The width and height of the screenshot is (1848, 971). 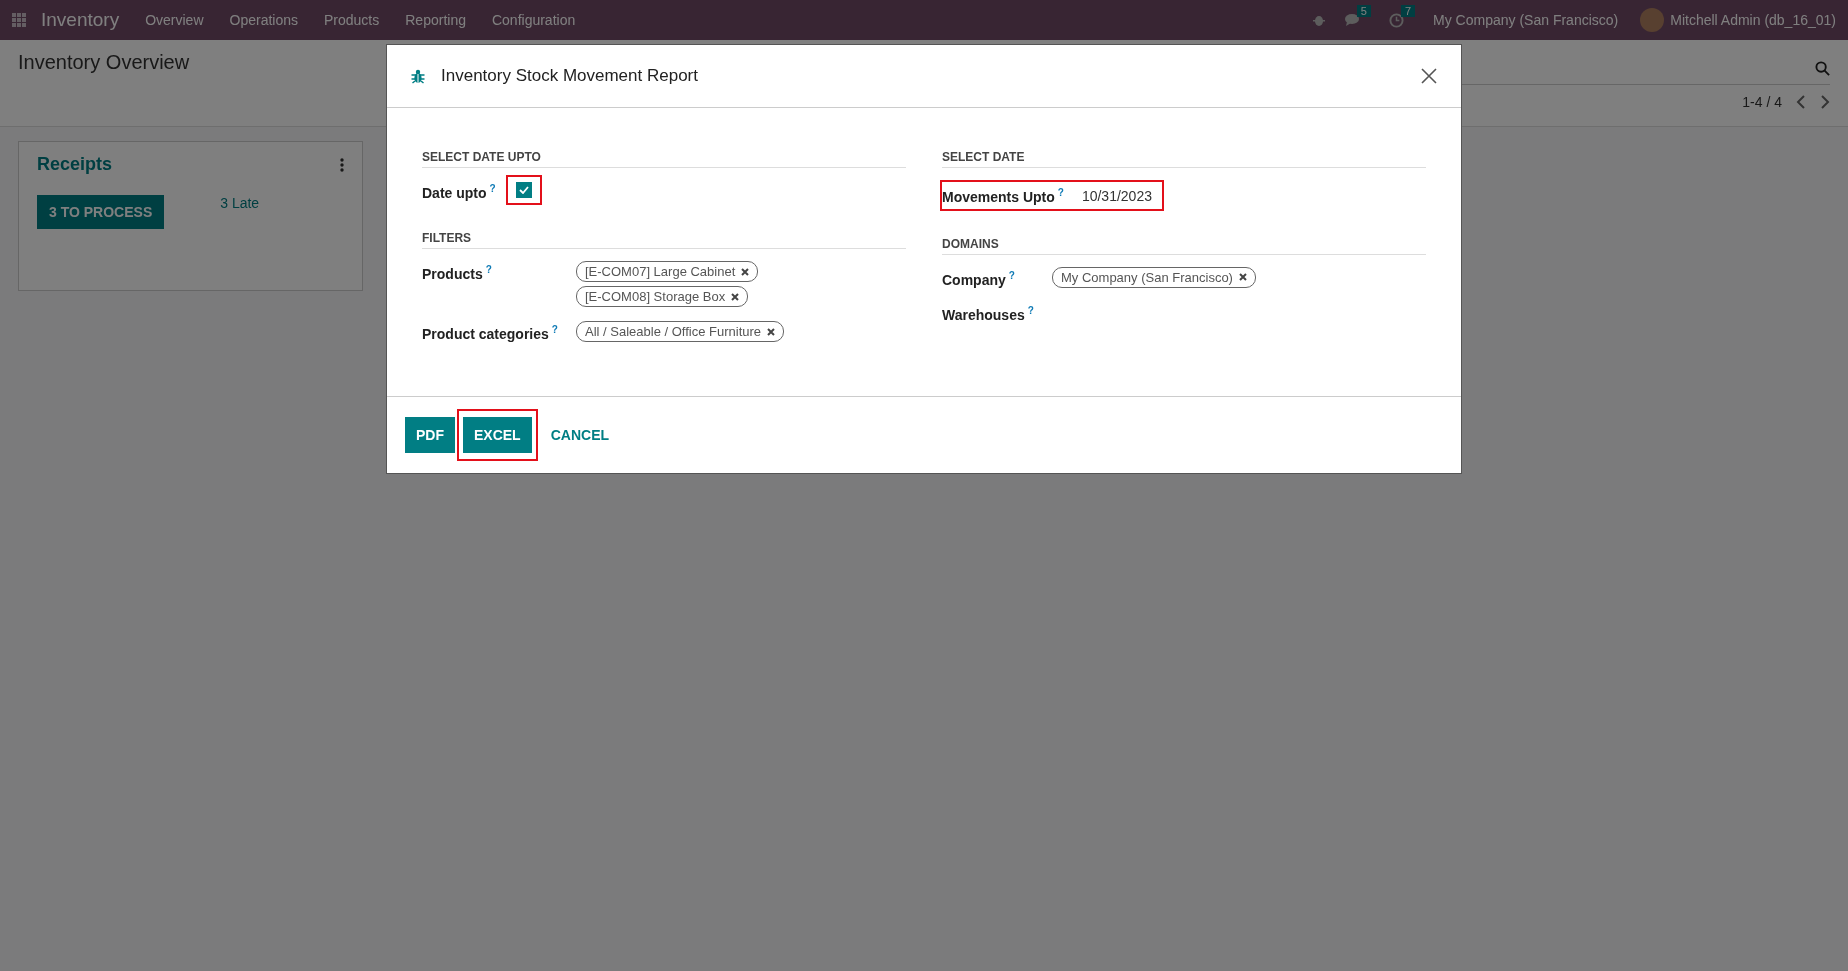 What do you see at coordinates (435, 20) in the screenshot?
I see `menu-item: Reporting` at bounding box center [435, 20].